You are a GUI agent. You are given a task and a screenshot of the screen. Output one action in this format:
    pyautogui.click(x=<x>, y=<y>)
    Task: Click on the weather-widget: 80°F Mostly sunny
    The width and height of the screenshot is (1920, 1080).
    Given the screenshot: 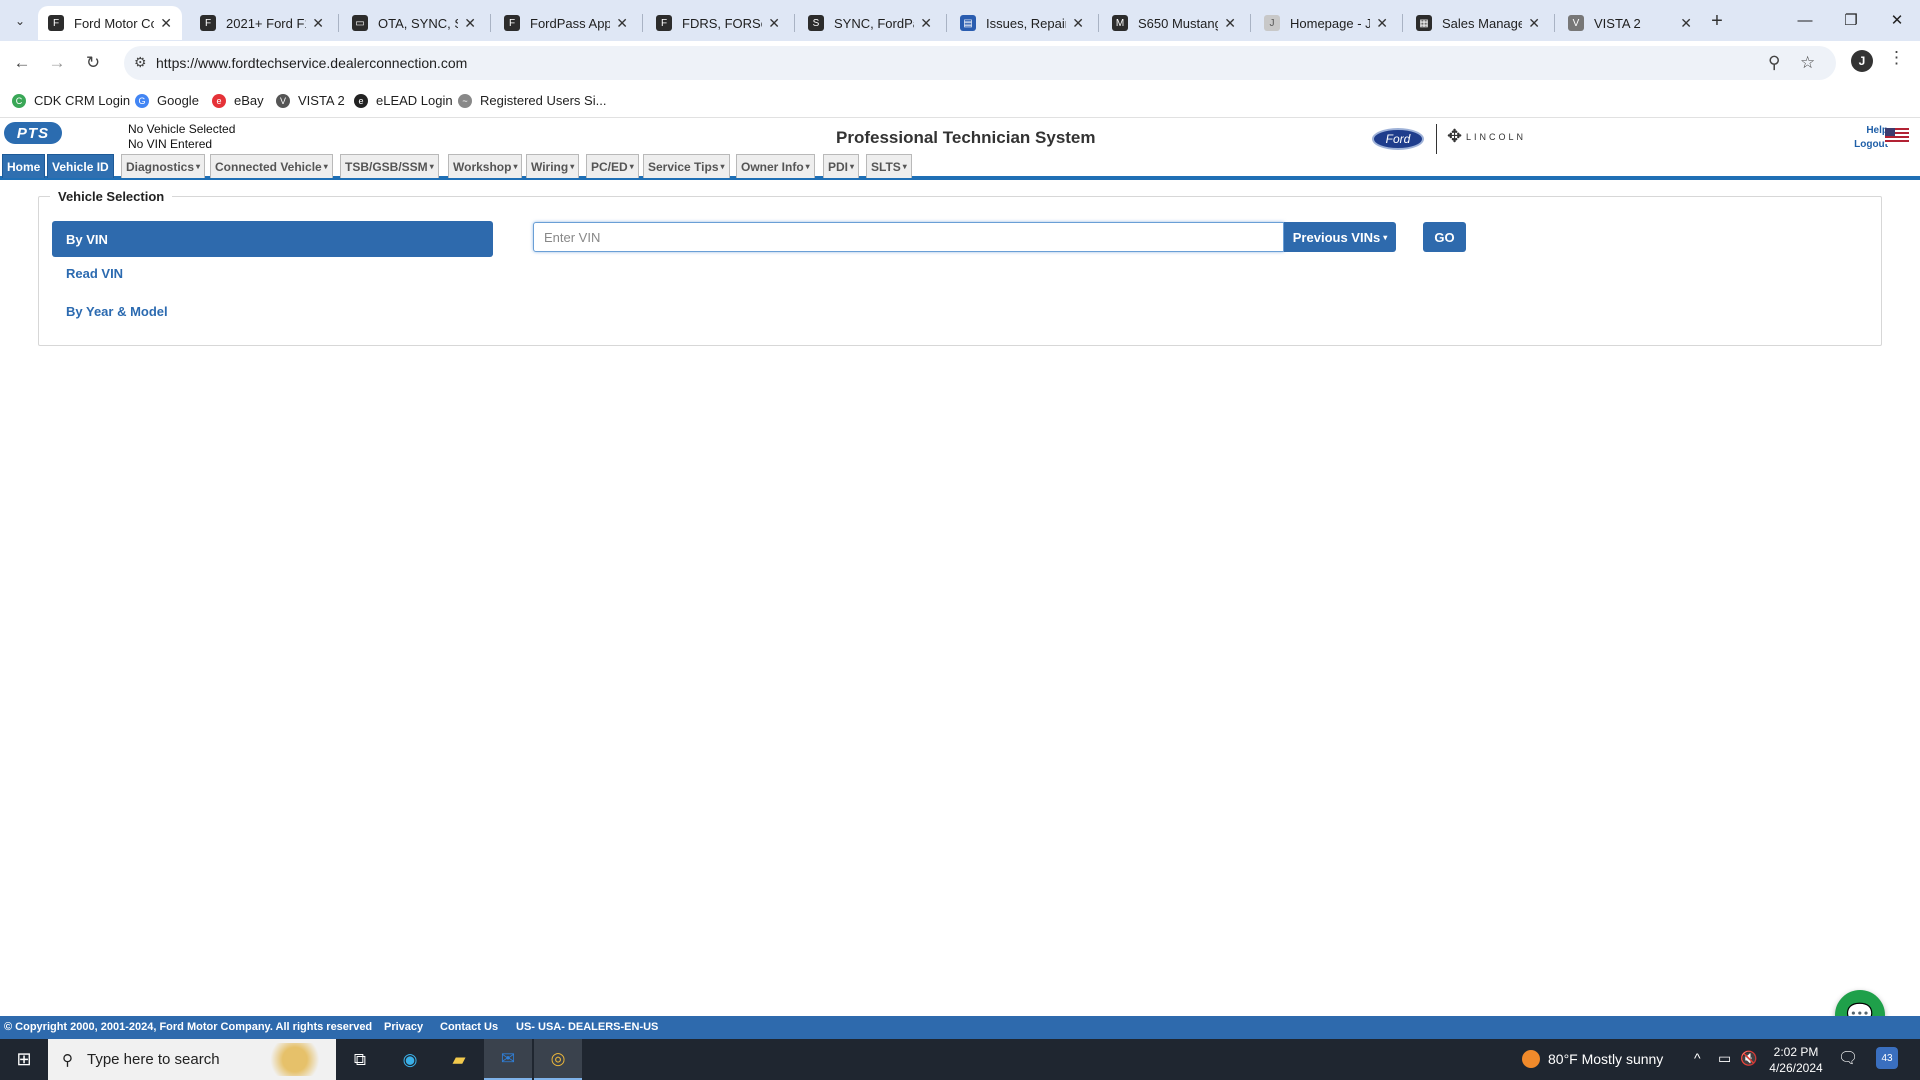 What is the action you would take?
    pyautogui.click(x=1592, y=1059)
    